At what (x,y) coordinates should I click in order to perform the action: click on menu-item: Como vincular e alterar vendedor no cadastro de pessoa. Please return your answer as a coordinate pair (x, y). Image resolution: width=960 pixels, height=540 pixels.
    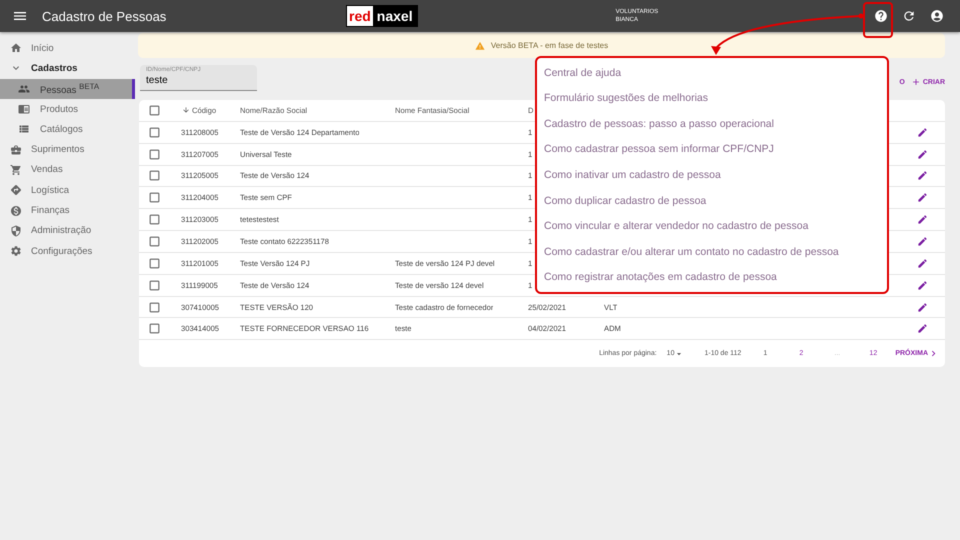
    Looking at the image, I should click on (712, 226).